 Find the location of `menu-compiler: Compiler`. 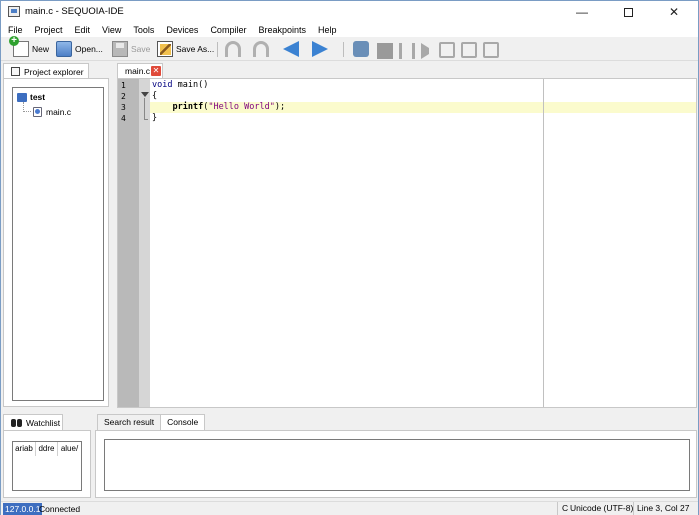

menu-compiler: Compiler is located at coordinates (228, 30).